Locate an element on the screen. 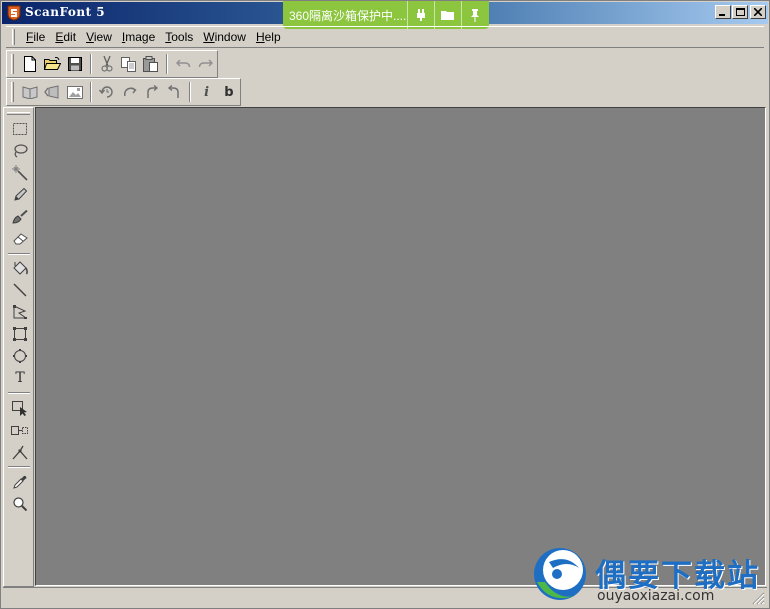 The image size is (770, 609). pencil-icon is located at coordinates (20, 194).